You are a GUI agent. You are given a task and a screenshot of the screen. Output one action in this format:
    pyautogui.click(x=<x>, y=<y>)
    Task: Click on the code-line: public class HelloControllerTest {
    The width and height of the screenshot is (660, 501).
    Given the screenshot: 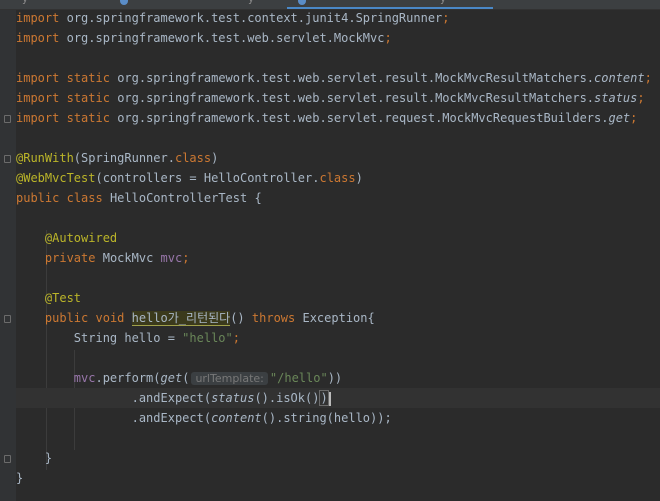 What is the action you would take?
    pyautogui.click(x=139, y=198)
    